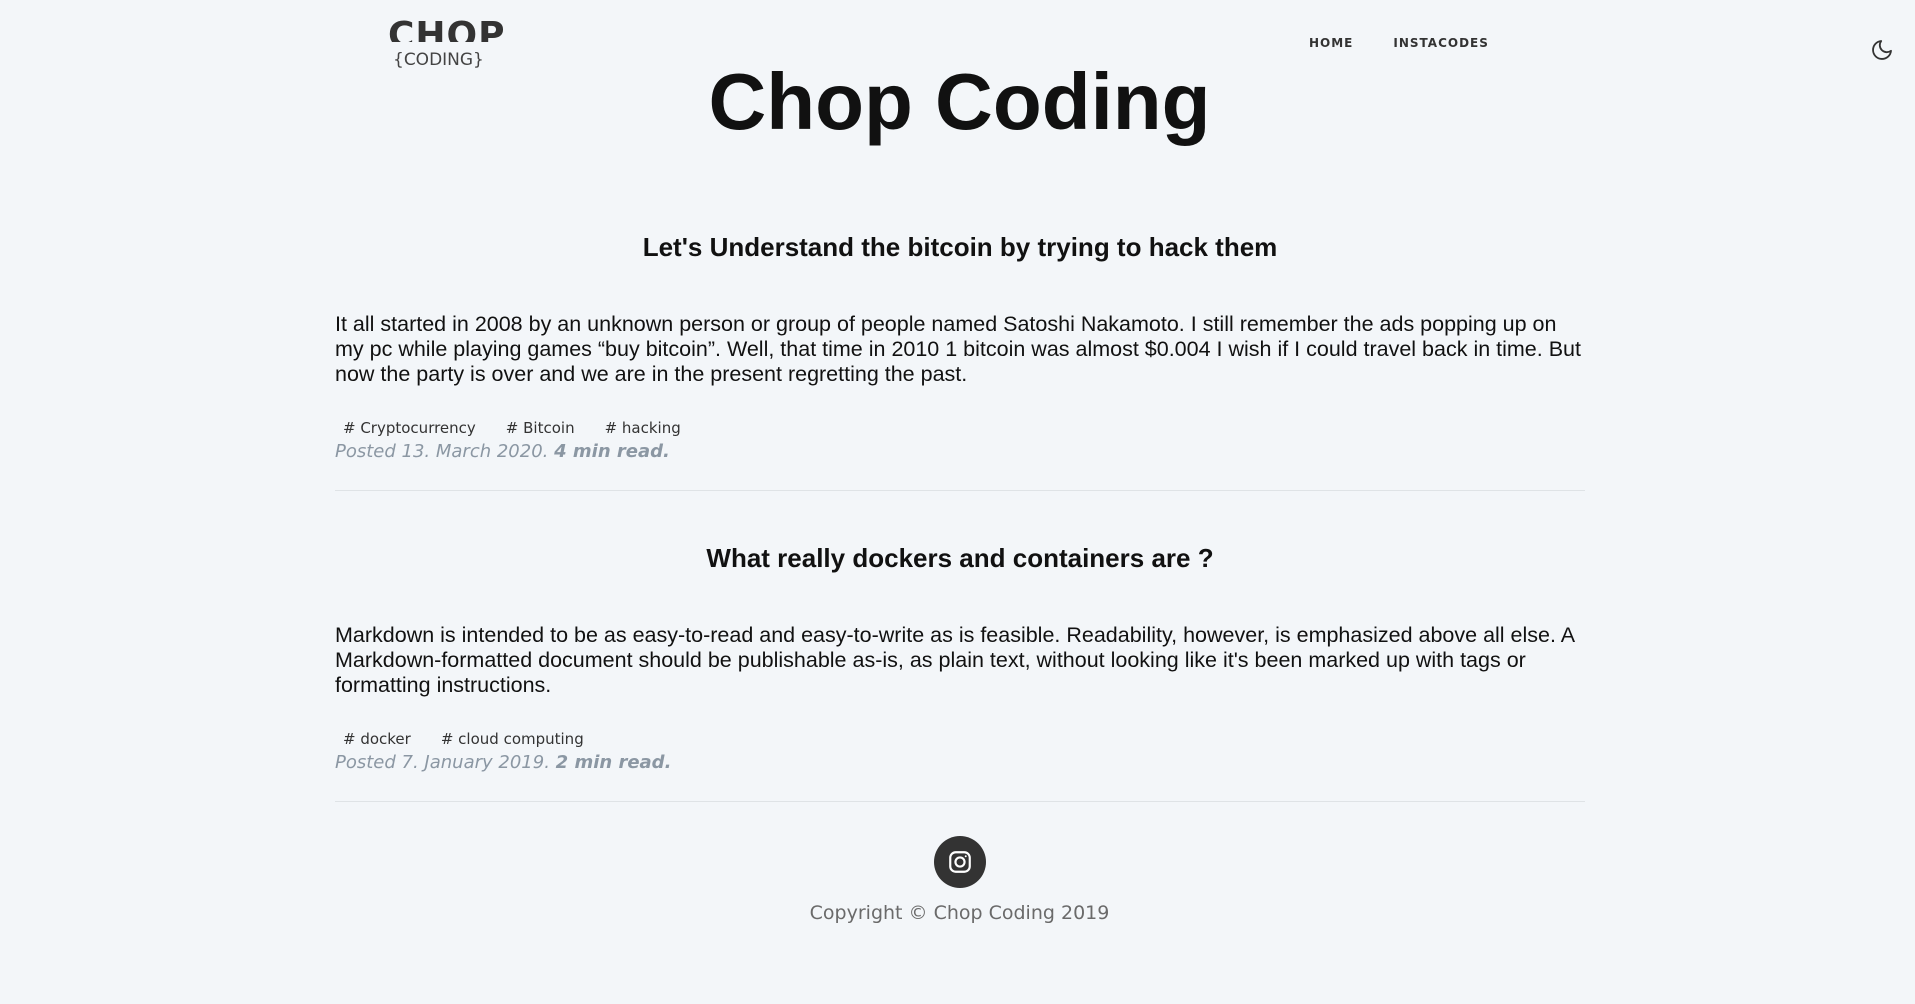 The height and width of the screenshot is (1004, 1915). What do you see at coordinates (960, 558) in the screenshot?
I see `post-title: What really dockers and containers are ?` at bounding box center [960, 558].